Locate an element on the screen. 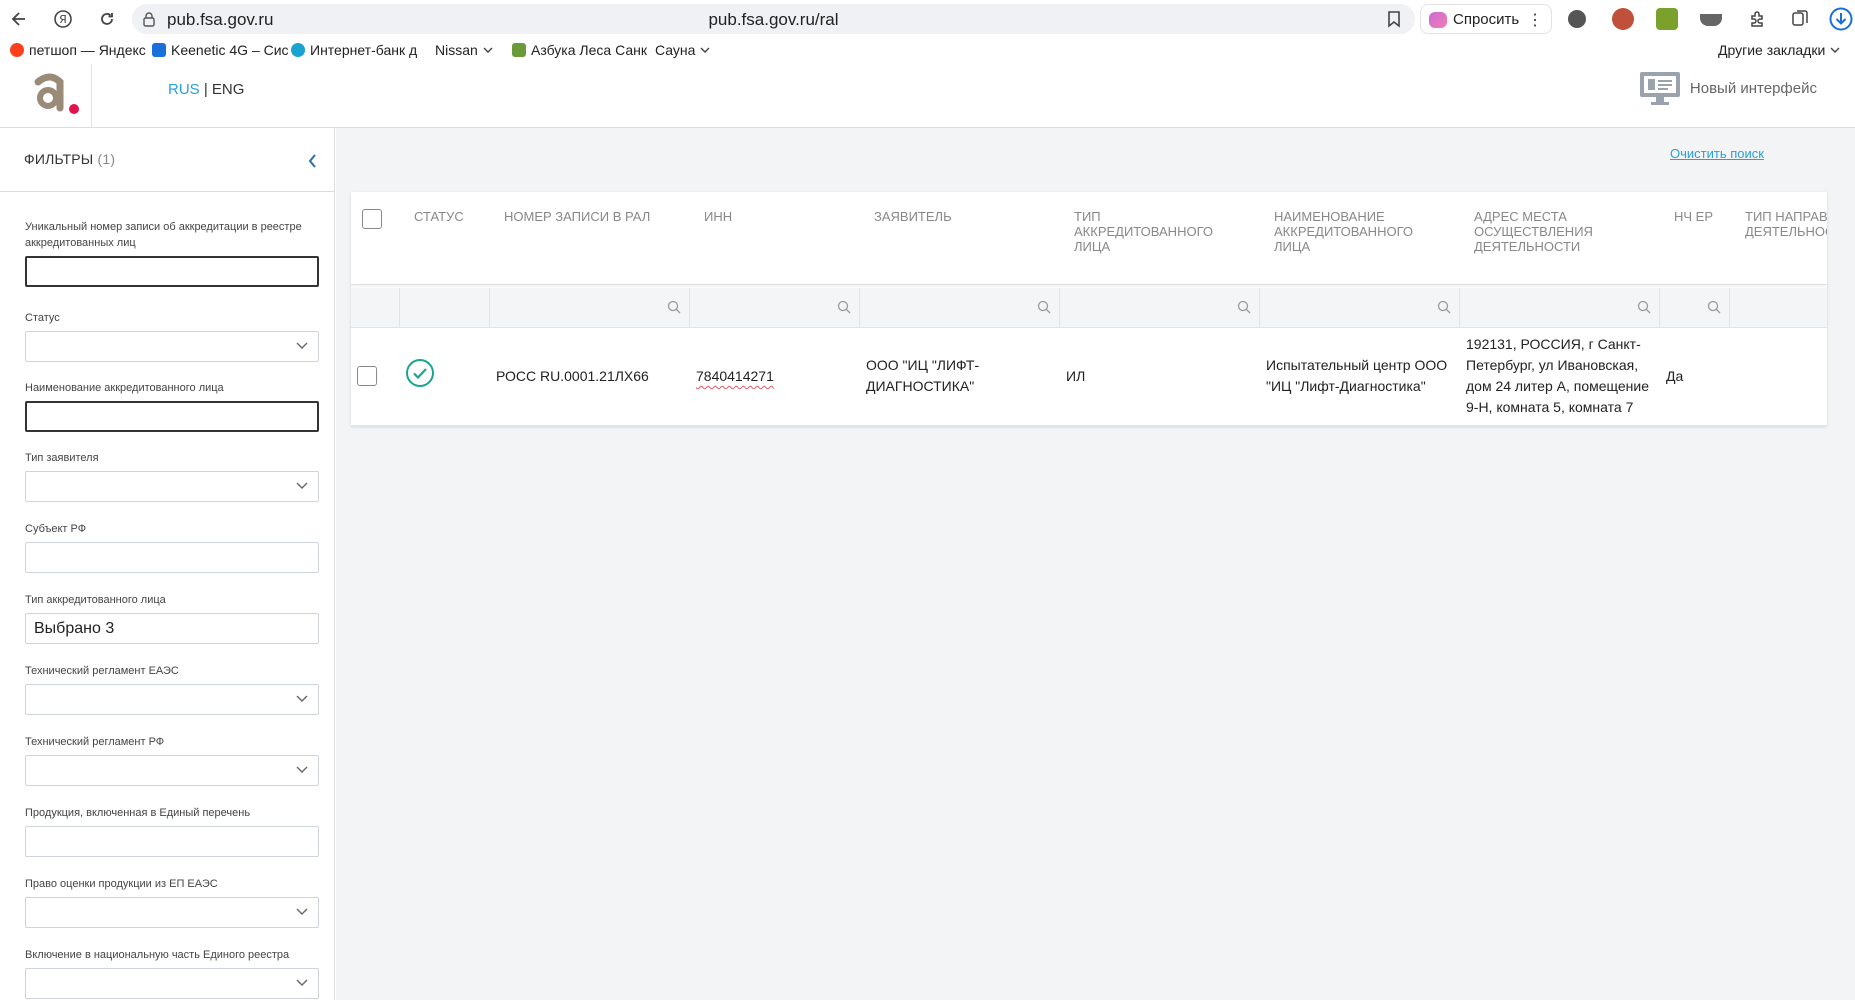 This screenshot has width=1855, height=1000. column-header-reg-number: НОМЕР ЗАПИСИ В РАЛ is located at coordinates (577, 216).